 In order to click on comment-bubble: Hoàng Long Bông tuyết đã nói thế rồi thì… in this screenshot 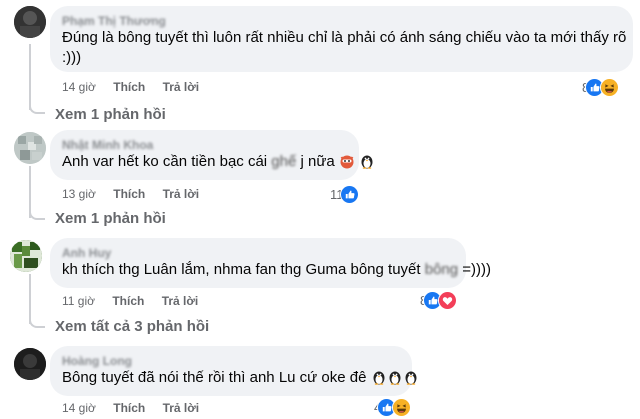, I will do `click(233, 371)`.